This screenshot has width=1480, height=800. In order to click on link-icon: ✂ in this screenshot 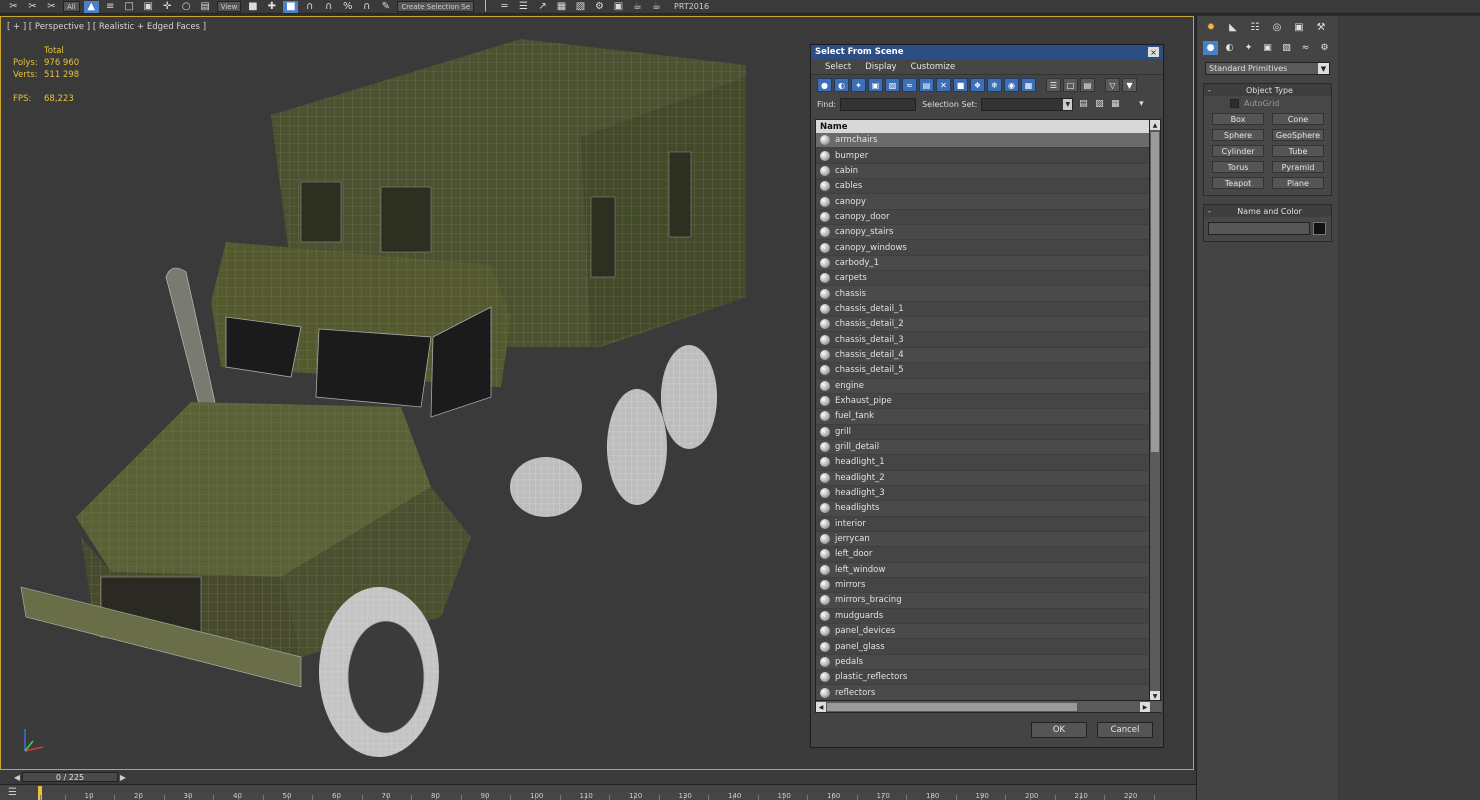, I will do `click(13, 7)`.